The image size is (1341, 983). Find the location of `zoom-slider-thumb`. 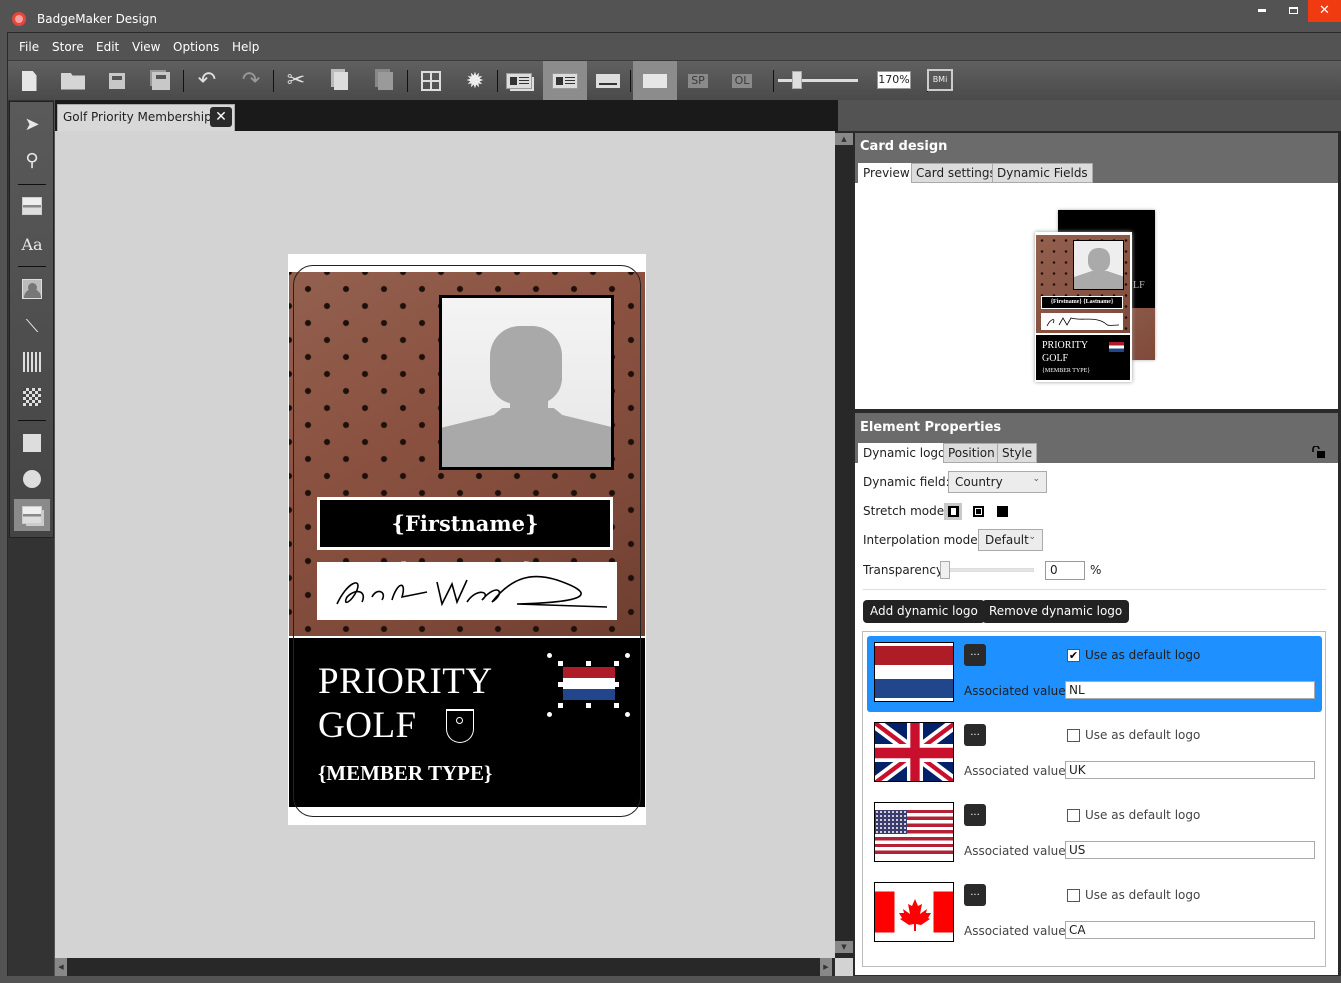

zoom-slider-thumb is located at coordinates (797, 80).